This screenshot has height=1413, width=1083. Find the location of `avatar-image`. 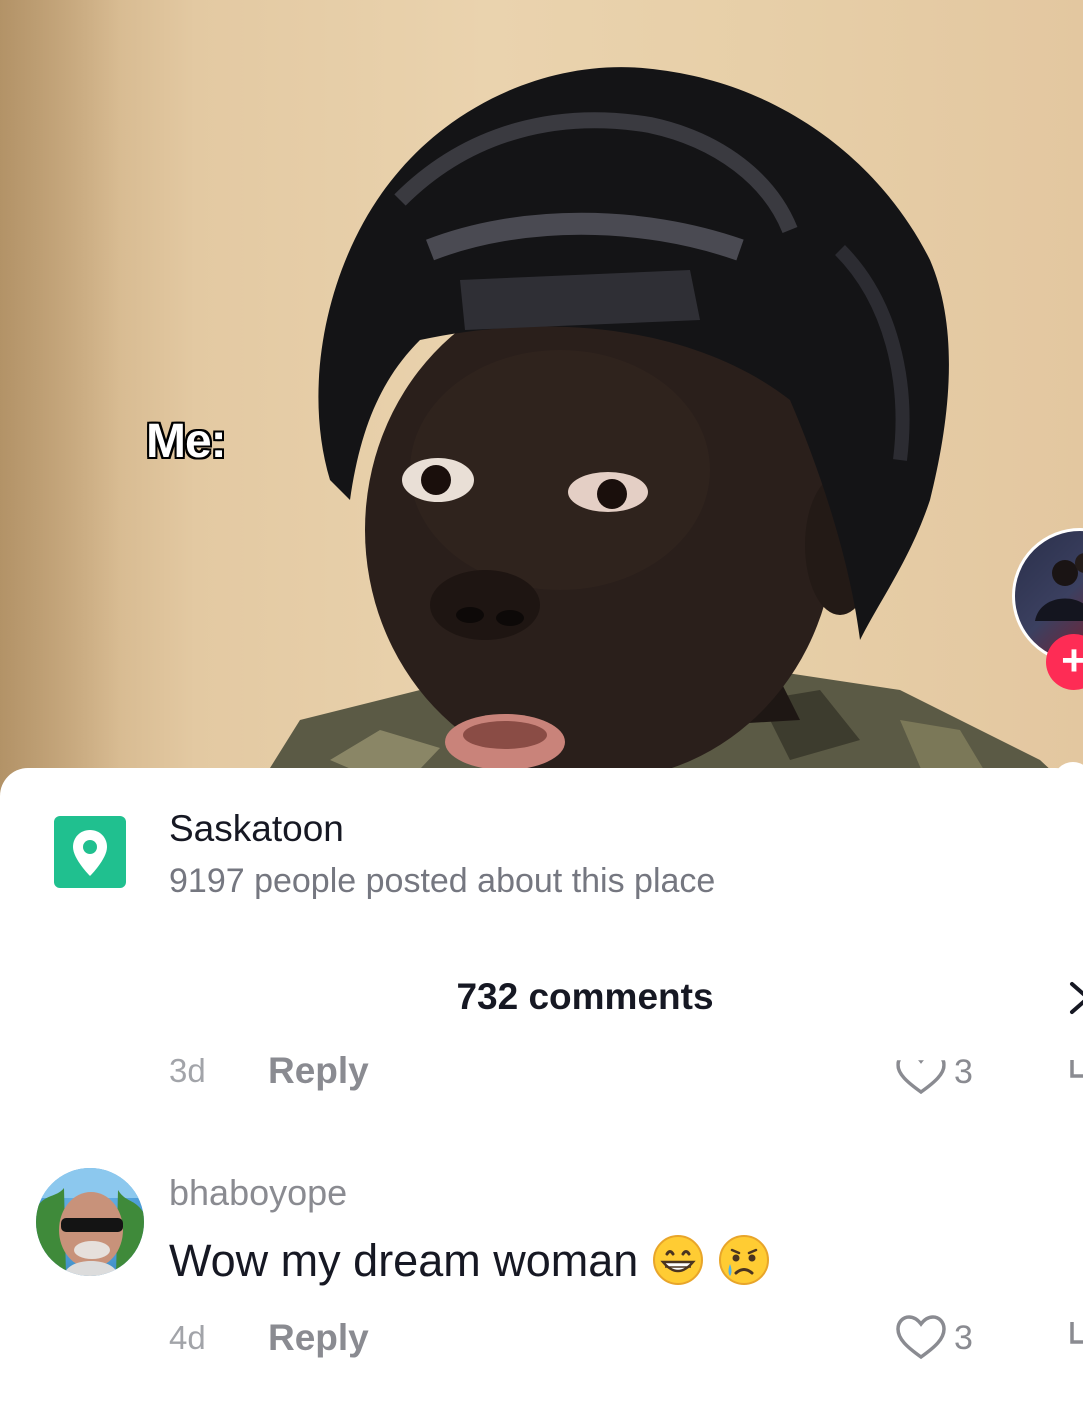

avatar-image is located at coordinates (90, 1222).